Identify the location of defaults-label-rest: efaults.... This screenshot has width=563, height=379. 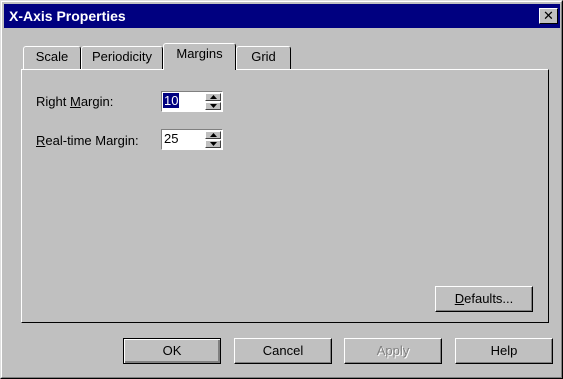
(489, 298).